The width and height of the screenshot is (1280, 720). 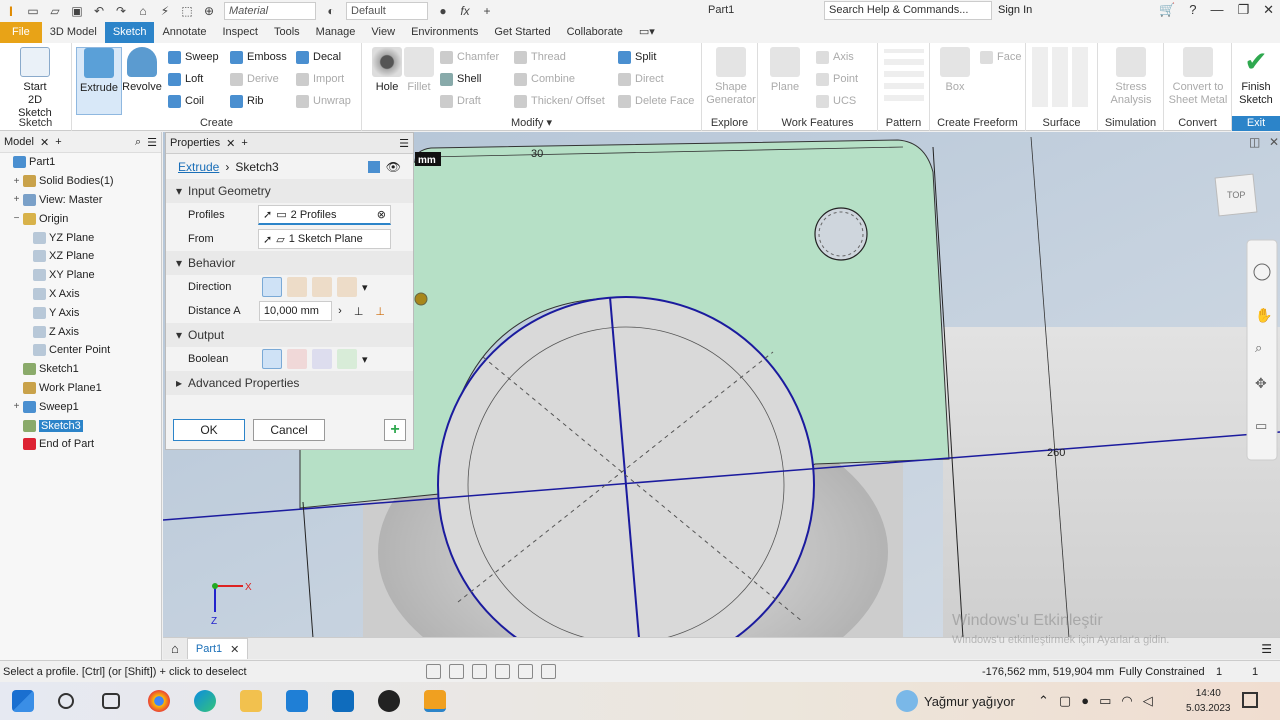 What do you see at coordinates (121, 11) in the screenshot?
I see `redo-icon: ↷` at bounding box center [121, 11].